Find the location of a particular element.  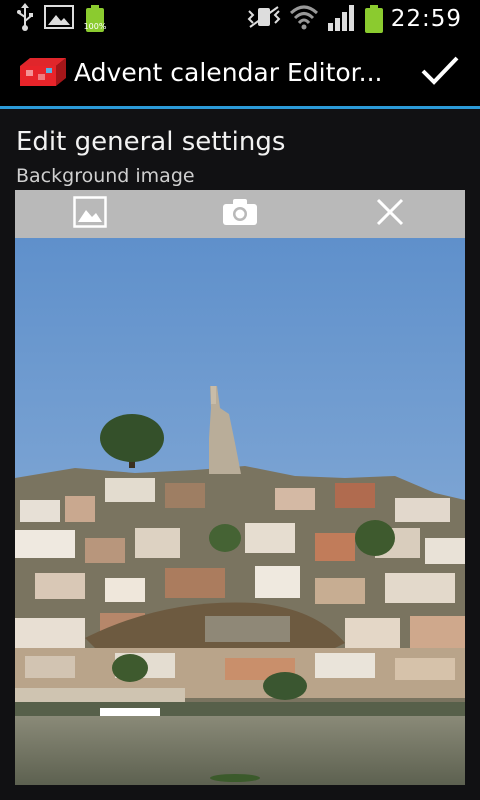

usb-icon is located at coordinates (25, 19).